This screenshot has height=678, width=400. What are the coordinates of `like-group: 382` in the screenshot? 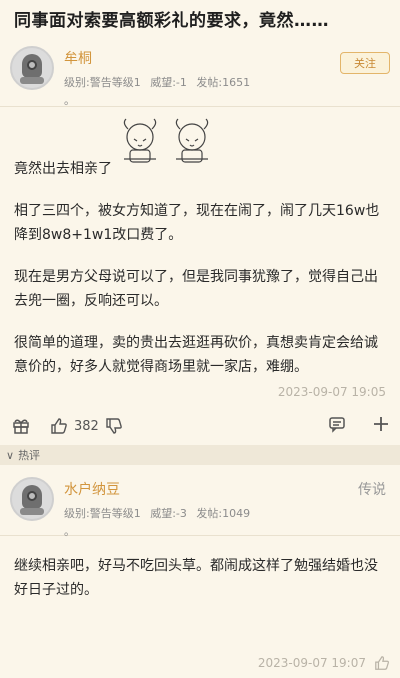 It's located at (86, 426).